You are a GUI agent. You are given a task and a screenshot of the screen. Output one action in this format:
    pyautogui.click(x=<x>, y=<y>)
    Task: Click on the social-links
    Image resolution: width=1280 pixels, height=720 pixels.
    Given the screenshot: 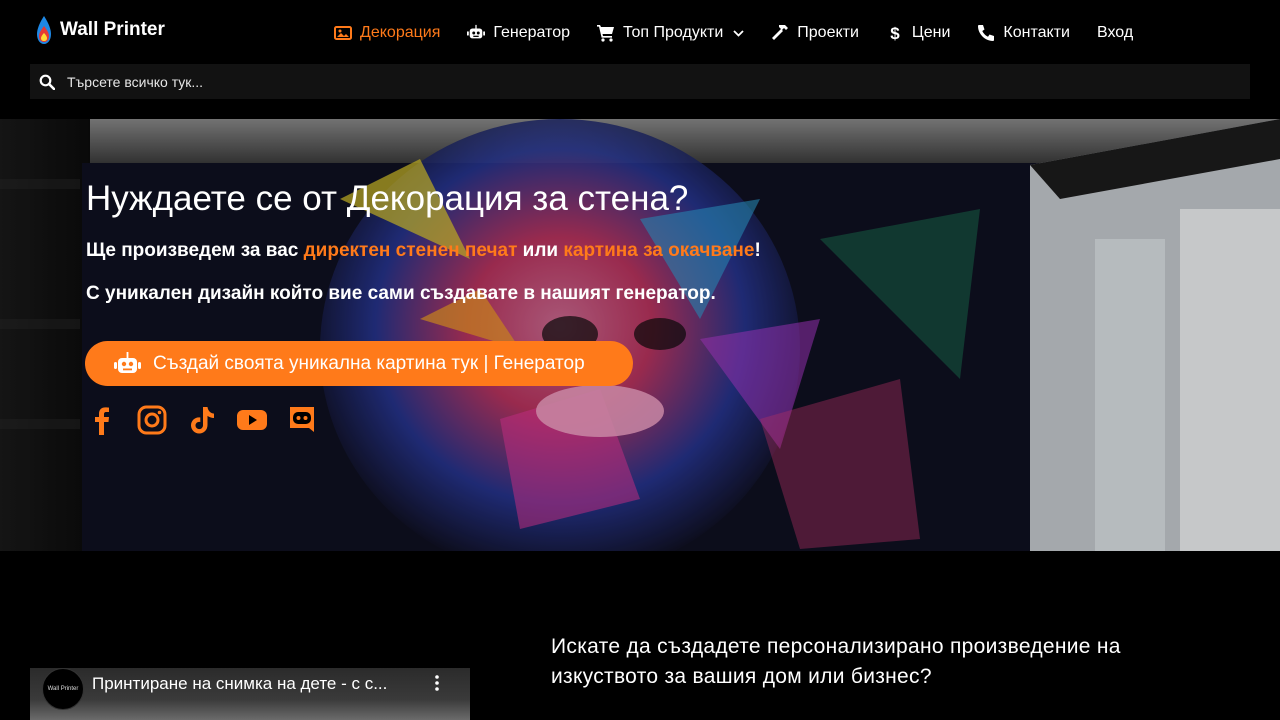 What is the action you would take?
    pyautogui.click(x=202, y=420)
    